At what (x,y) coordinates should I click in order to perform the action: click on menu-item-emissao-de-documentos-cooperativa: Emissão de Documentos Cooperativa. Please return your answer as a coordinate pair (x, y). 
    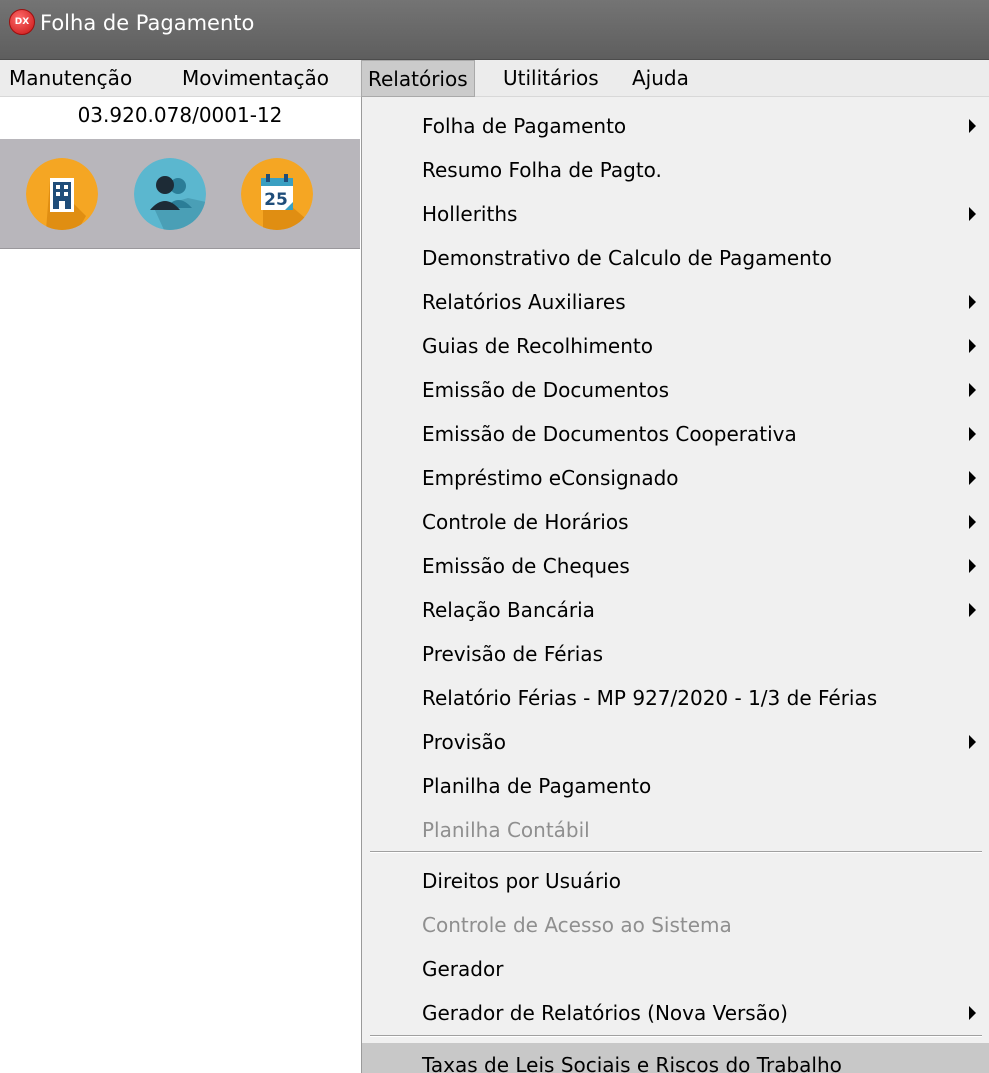
    Looking at the image, I should click on (675, 434).